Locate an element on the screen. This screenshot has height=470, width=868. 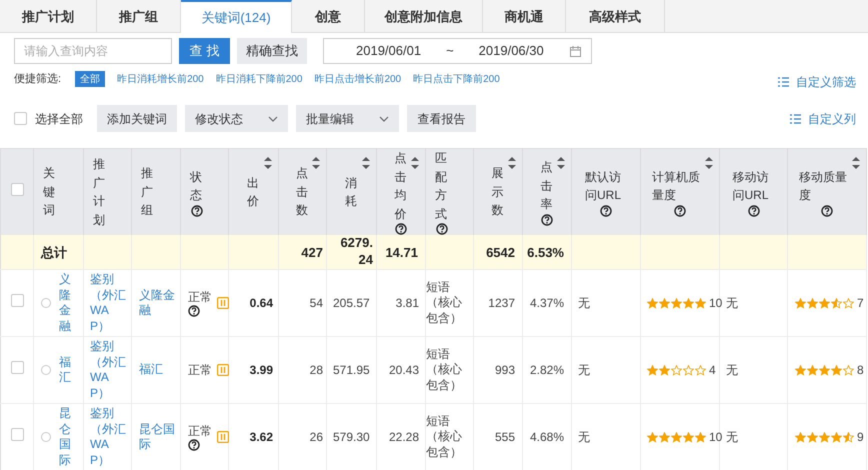
search-field: 请输入查询内容 is located at coordinates (93, 51).